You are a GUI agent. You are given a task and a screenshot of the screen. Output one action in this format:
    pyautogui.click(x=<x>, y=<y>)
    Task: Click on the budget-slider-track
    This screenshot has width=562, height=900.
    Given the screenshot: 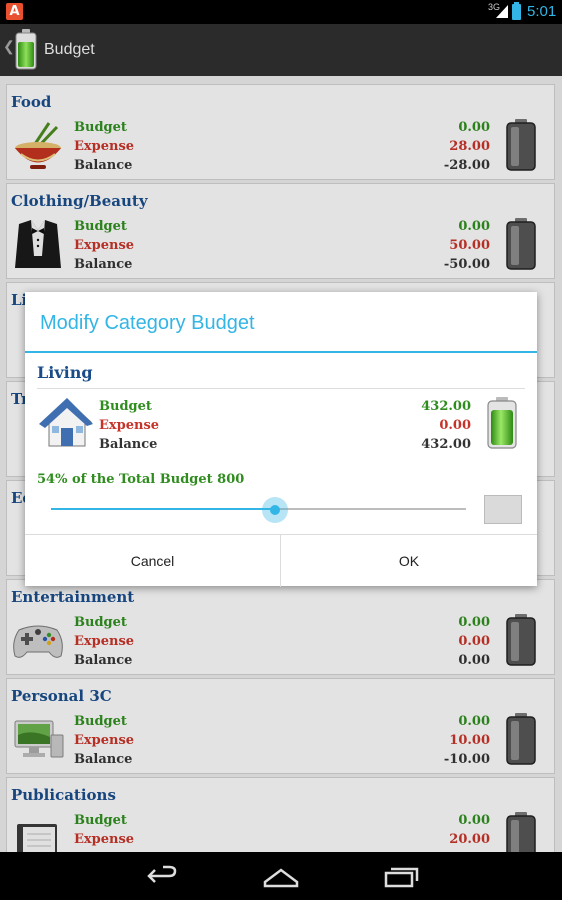 What is the action you would take?
    pyautogui.click(x=258, y=509)
    